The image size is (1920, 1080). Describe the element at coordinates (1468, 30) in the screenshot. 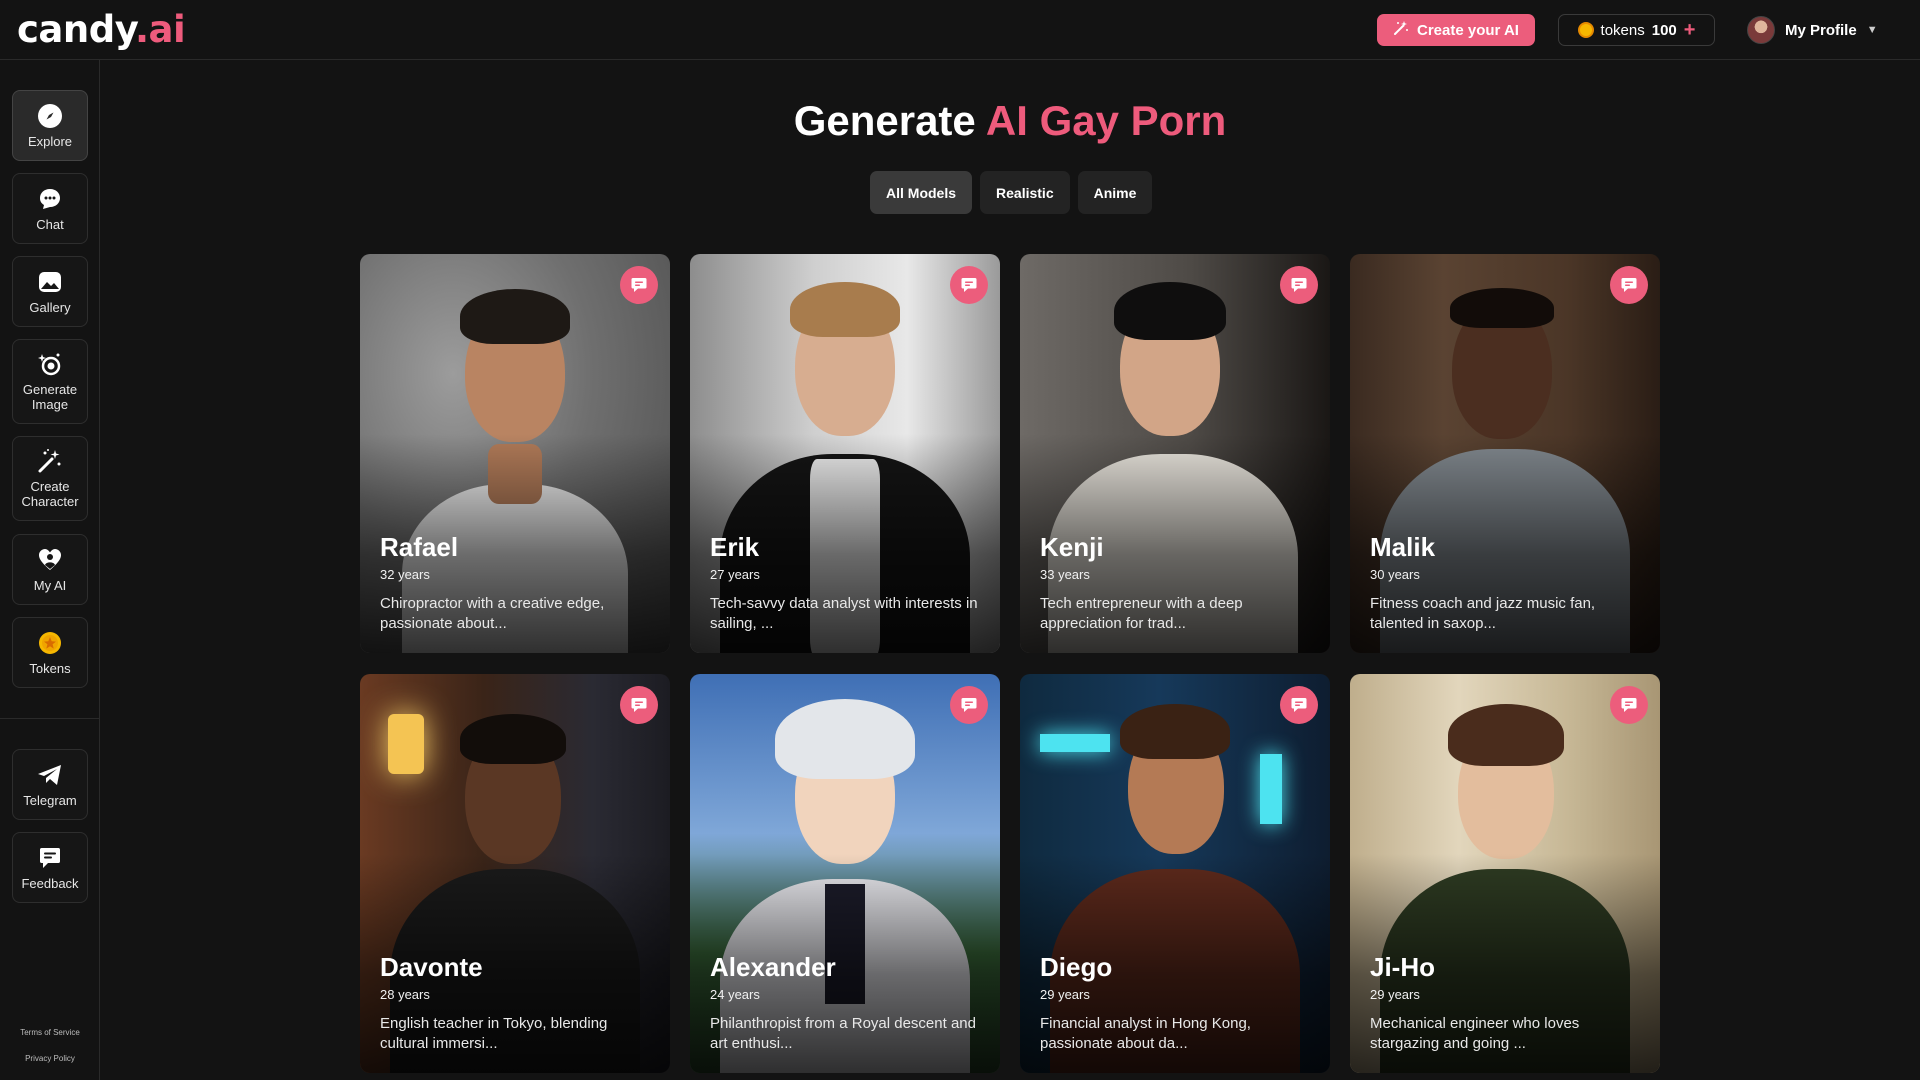

I see `create-your-ai-label: Create your AI` at that location.